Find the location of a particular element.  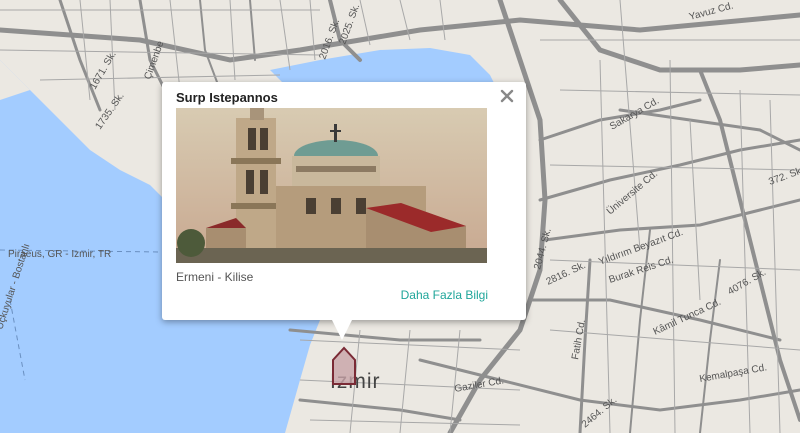

church-marker-icon is located at coordinates (344, 366).